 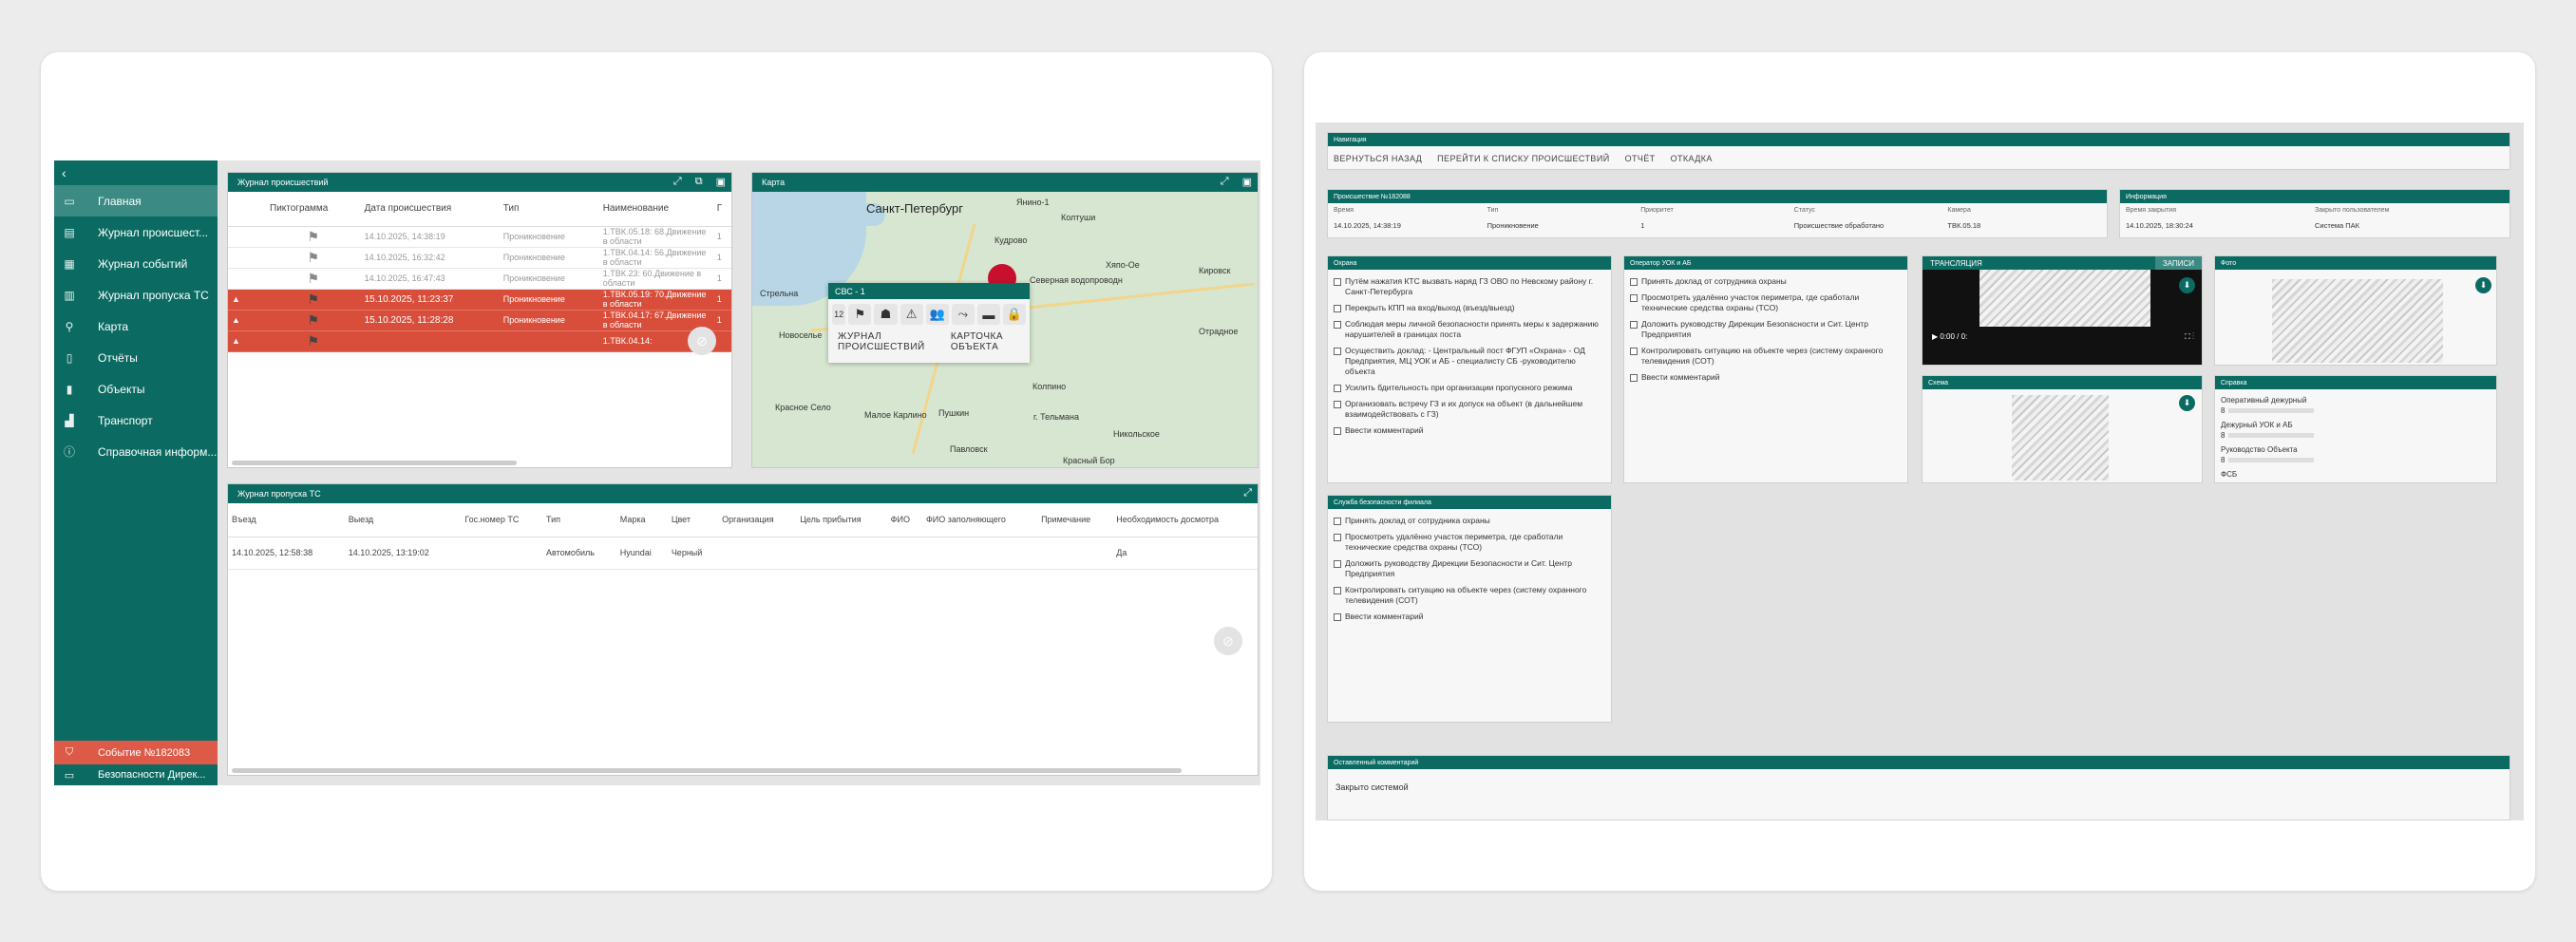 I want to click on sidebar-item: ▟ Транспорт, so click(x=136, y=420).